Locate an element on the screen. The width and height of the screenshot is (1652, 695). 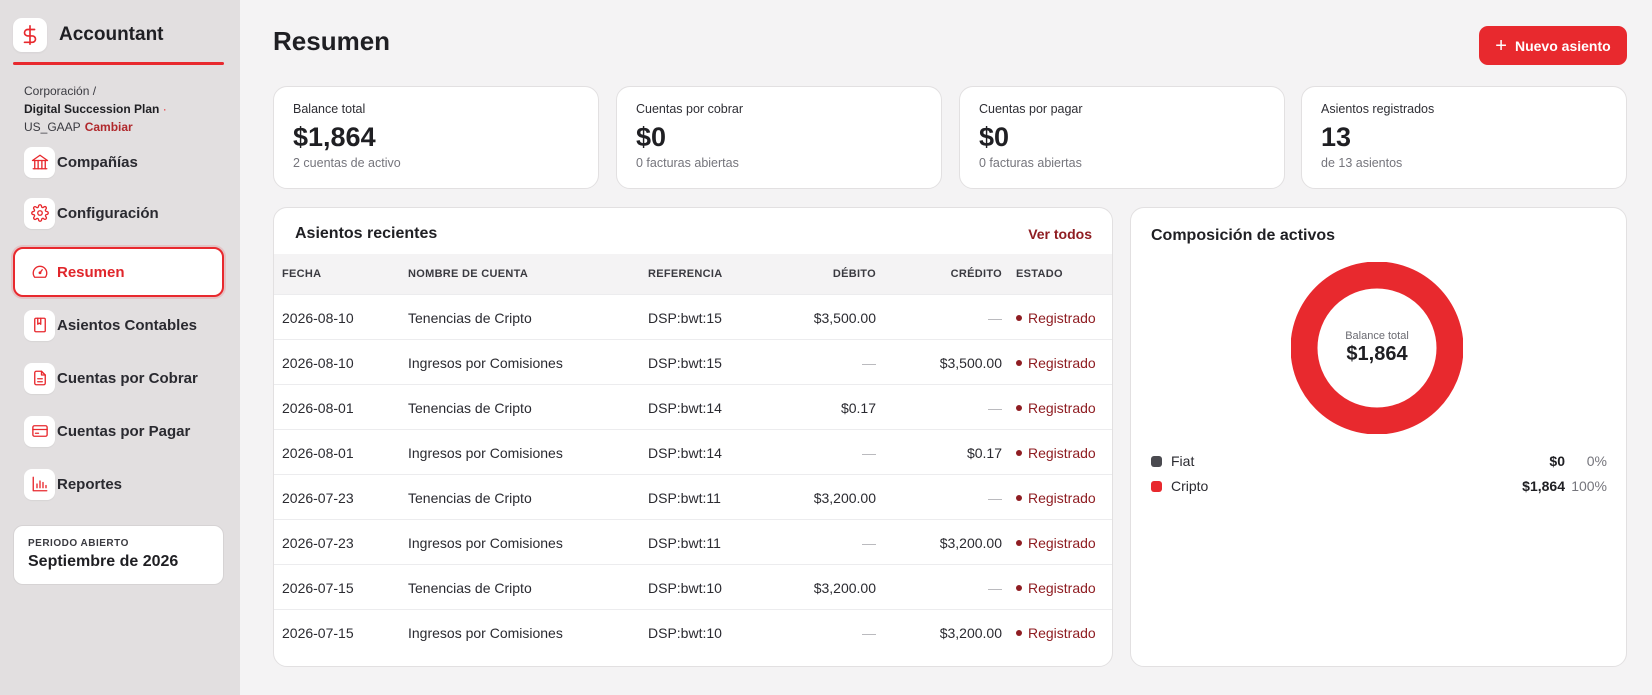
legend-item-cripto: Cripto $1,864 100% is located at coordinates (1379, 486).